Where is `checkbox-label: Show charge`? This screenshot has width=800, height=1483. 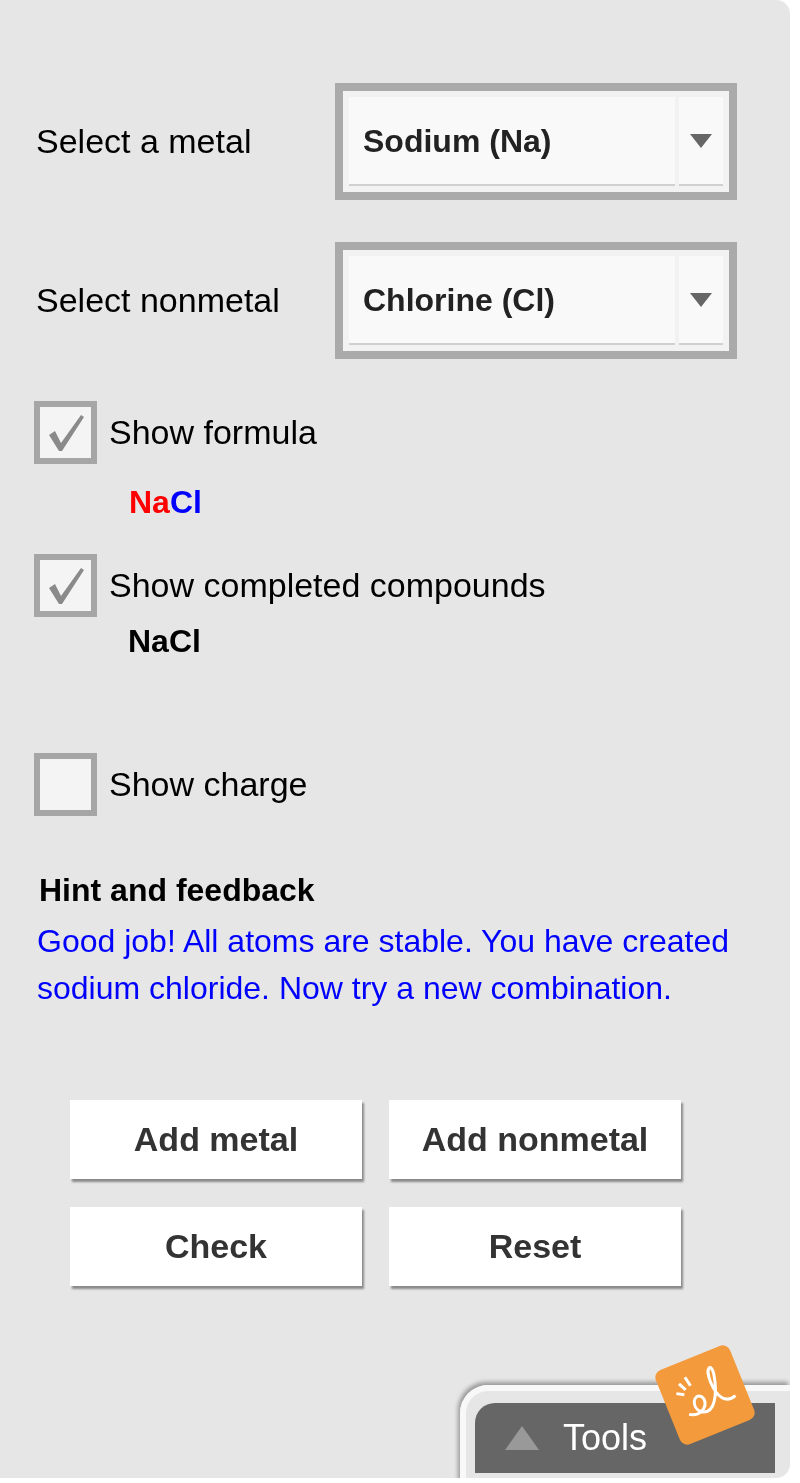
checkbox-label: Show charge is located at coordinates (208, 784).